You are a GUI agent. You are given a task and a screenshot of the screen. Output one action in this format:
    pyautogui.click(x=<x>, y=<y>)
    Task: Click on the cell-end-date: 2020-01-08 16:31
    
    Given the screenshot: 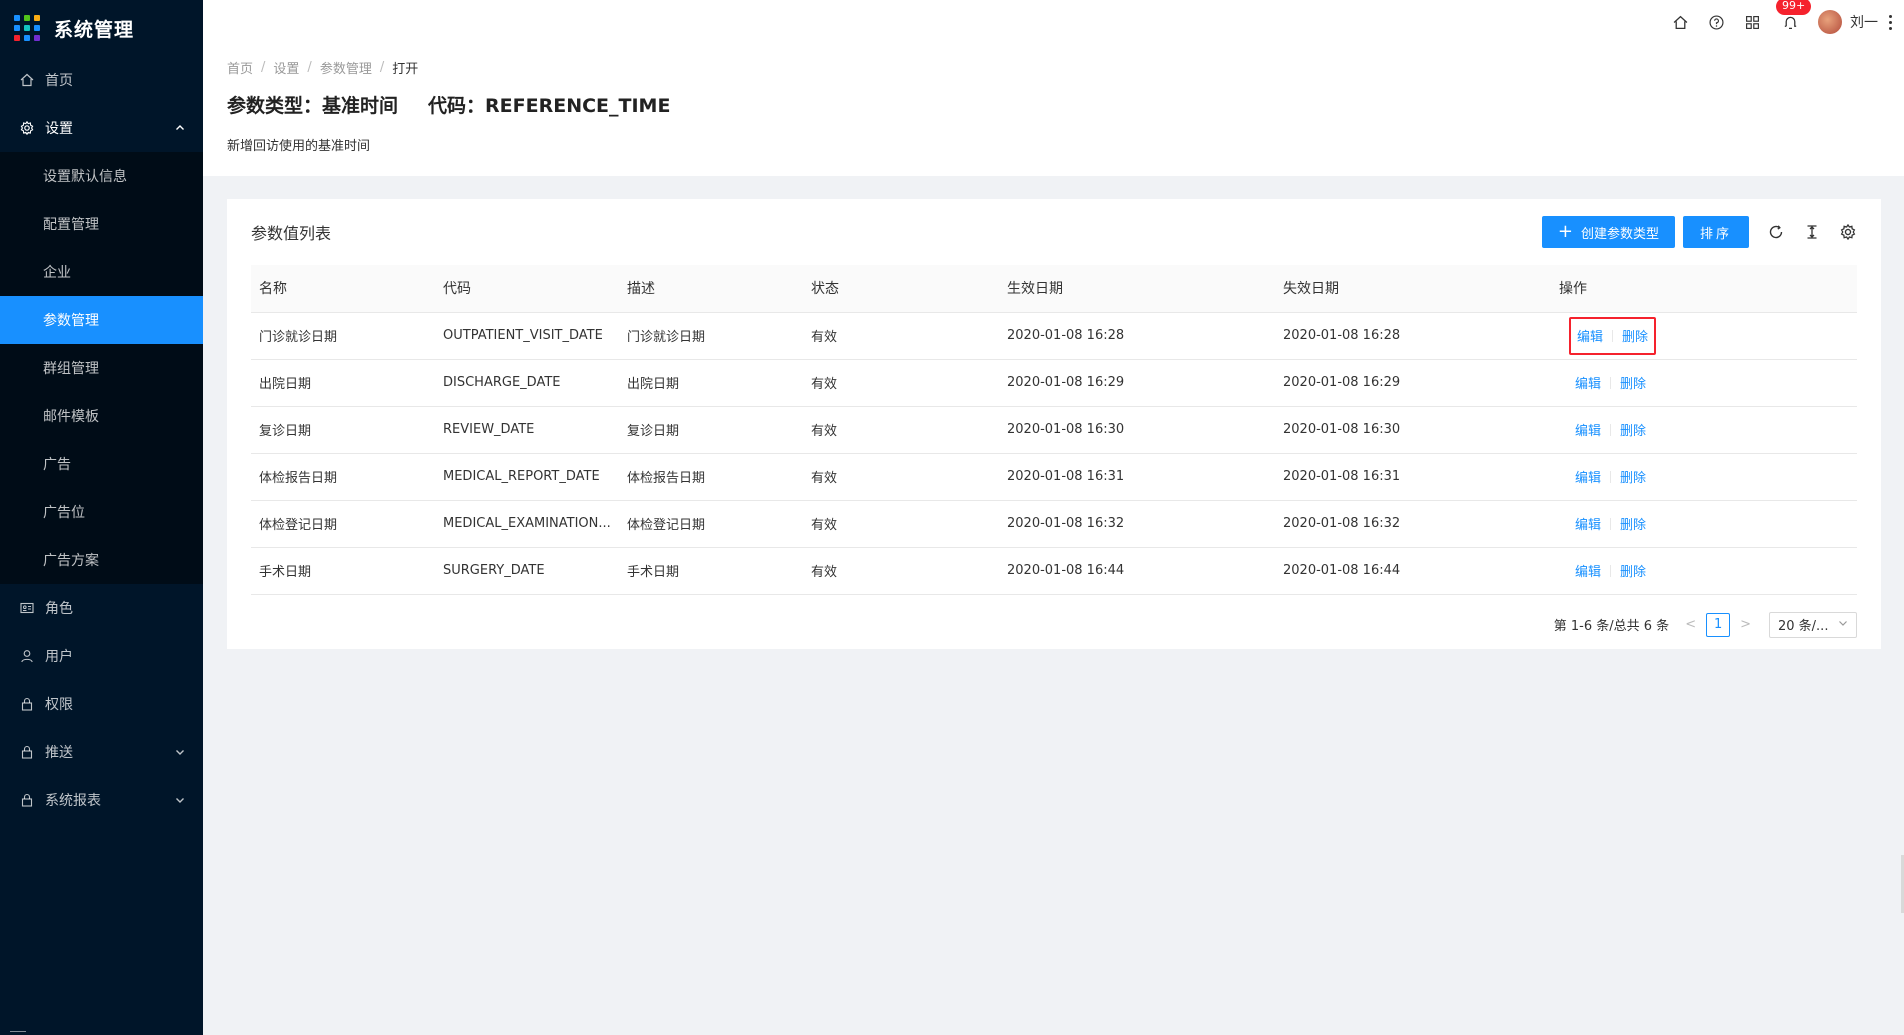 What is the action you would take?
    pyautogui.click(x=1413, y=477)
    